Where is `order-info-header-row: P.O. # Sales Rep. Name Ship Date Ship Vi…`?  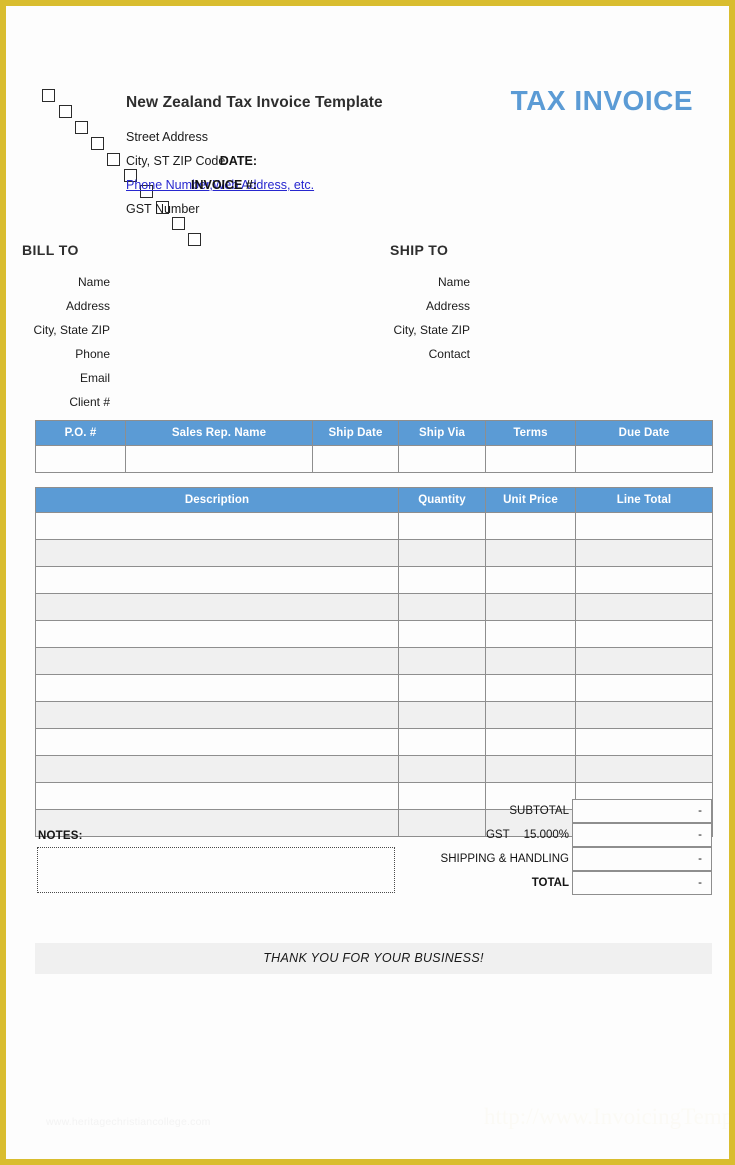
order-info-header-row: P.O. # Sales Rep. Name Ship Date Ship Vi… is located at coordinates (374, 433).